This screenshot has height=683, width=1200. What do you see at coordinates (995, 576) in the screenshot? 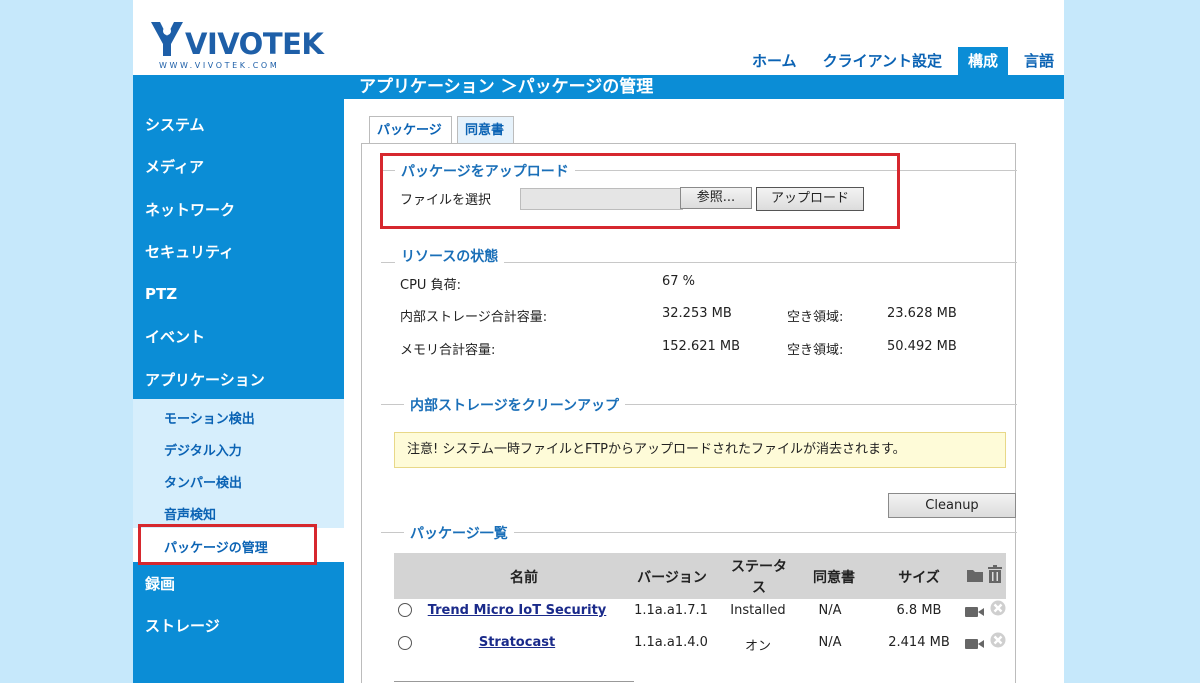
I see `trash-icon` at bounding box center [995, 576].